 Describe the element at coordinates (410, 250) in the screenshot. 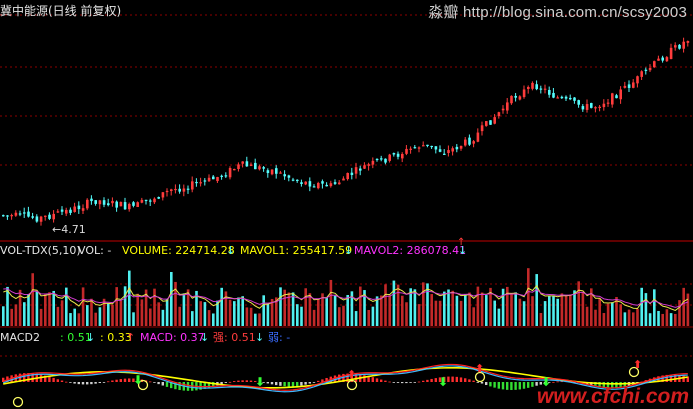

I see `mavol2-value: MAVOL2: 286078.41` at that location.